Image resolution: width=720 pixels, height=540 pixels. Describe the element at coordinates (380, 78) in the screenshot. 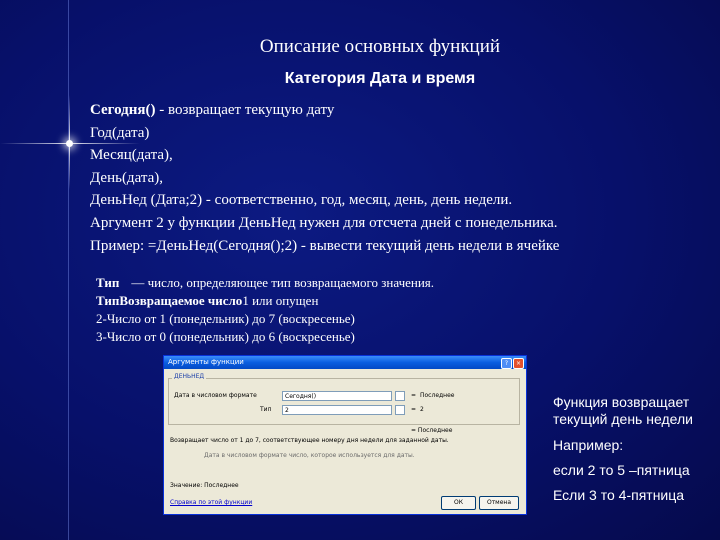

I see `slide-subtitle: Категория Дата и время` at that location.